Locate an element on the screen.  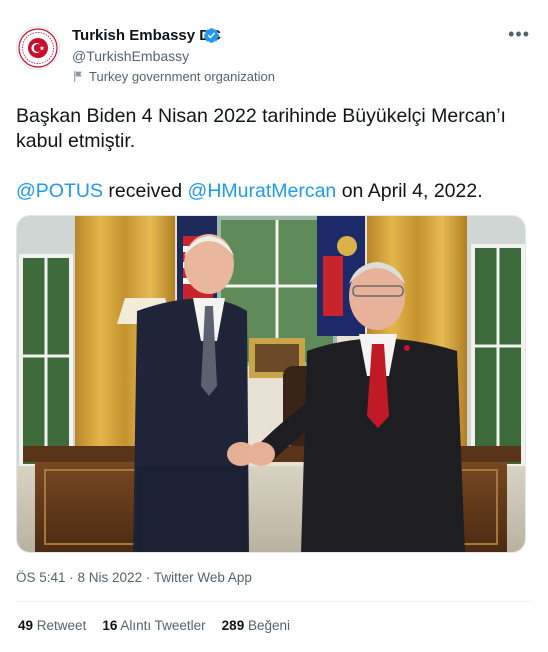
likes-stat: 289 Beğeni is located at coordinates (256, 625).